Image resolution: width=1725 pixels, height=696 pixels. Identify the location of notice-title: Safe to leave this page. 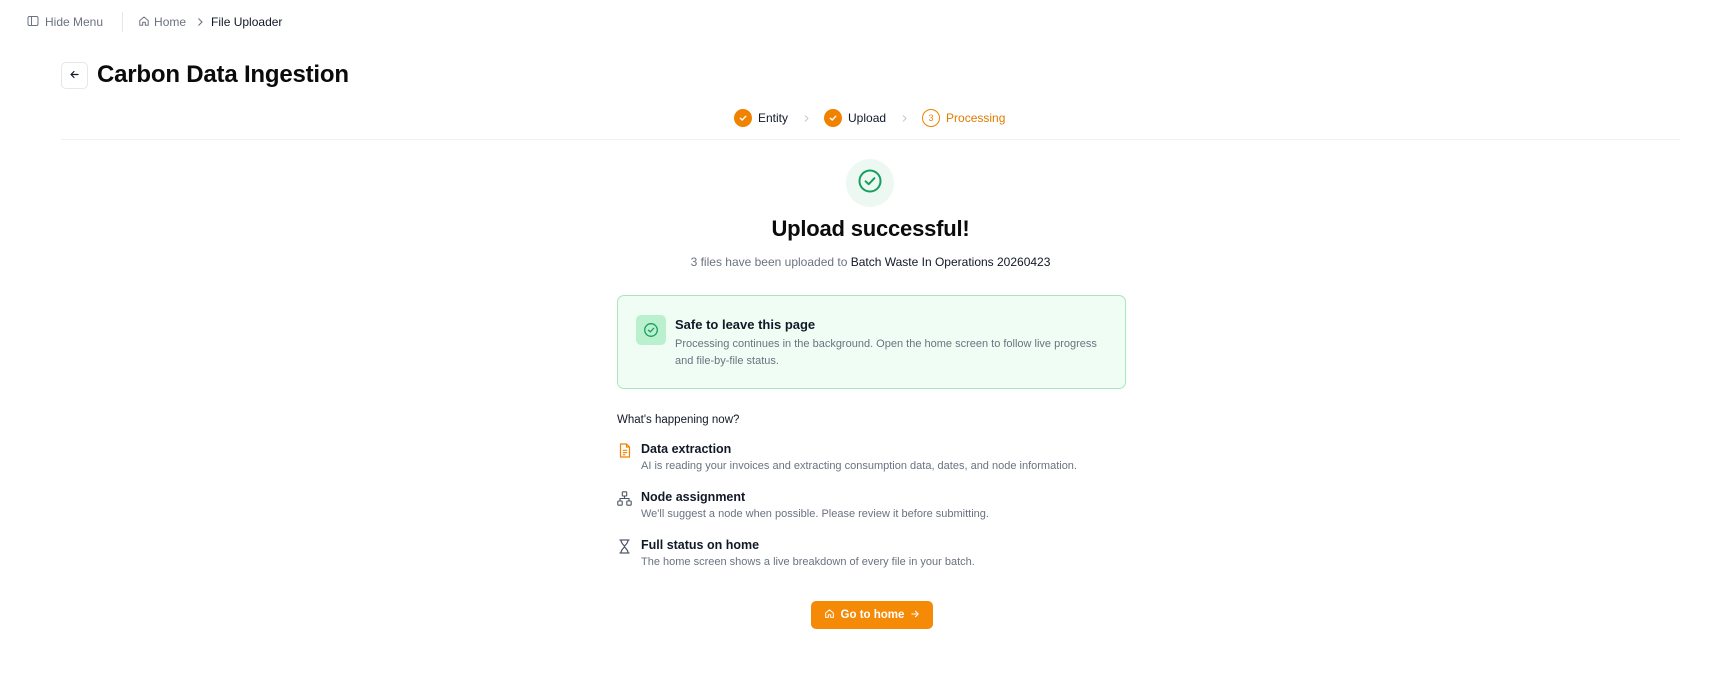
(745, 324).